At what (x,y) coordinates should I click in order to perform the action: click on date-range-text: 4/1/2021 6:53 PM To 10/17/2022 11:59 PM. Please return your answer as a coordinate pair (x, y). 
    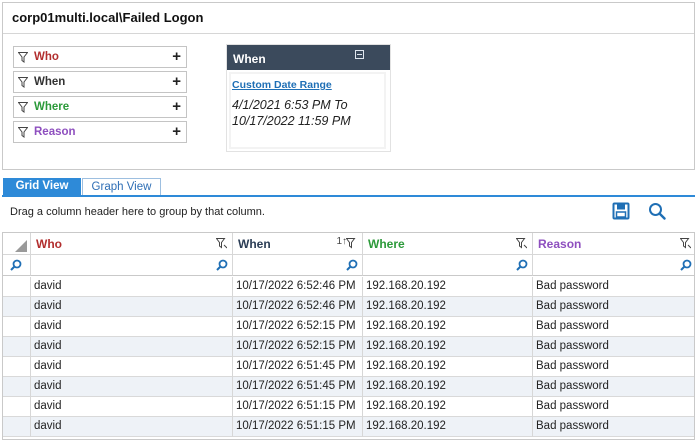
    Looking at the image, I should click on (307, 113).